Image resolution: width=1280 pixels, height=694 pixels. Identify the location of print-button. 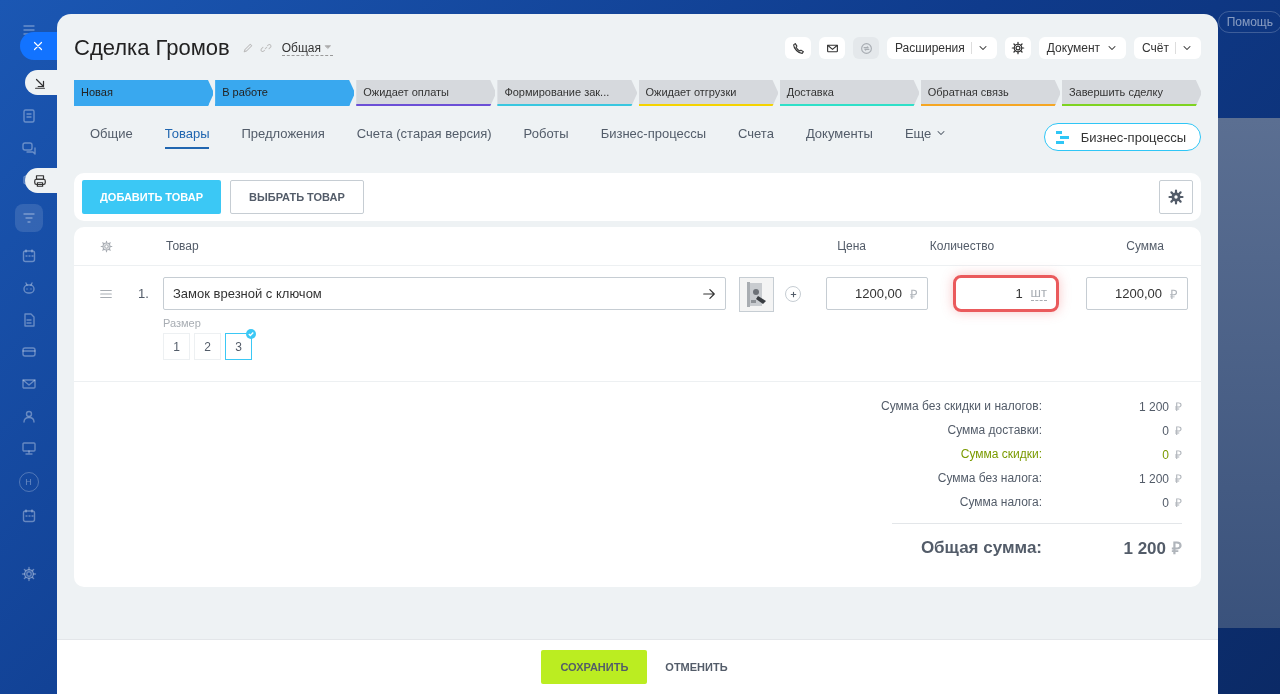
(41, 180).